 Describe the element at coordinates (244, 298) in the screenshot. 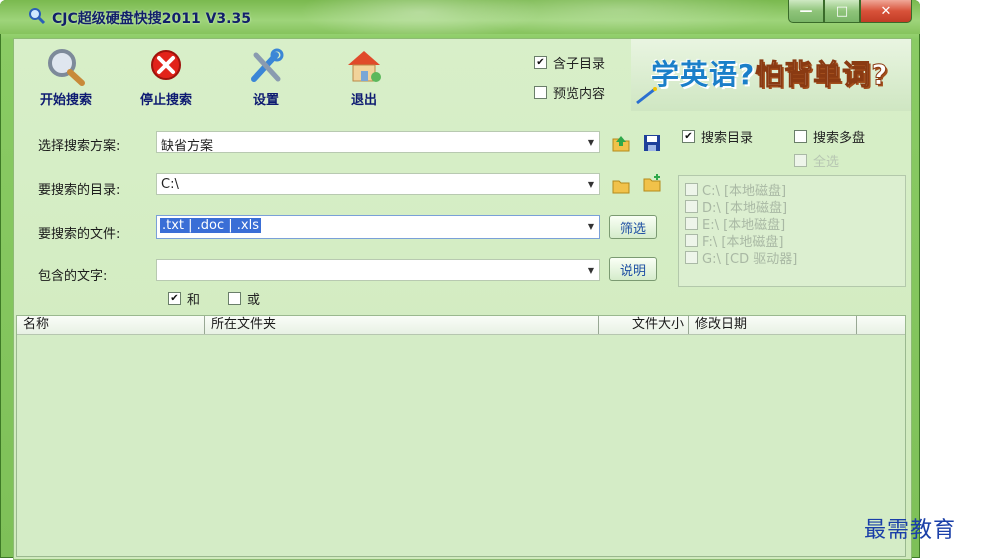

I see `or-checkbox: 或` at that location.